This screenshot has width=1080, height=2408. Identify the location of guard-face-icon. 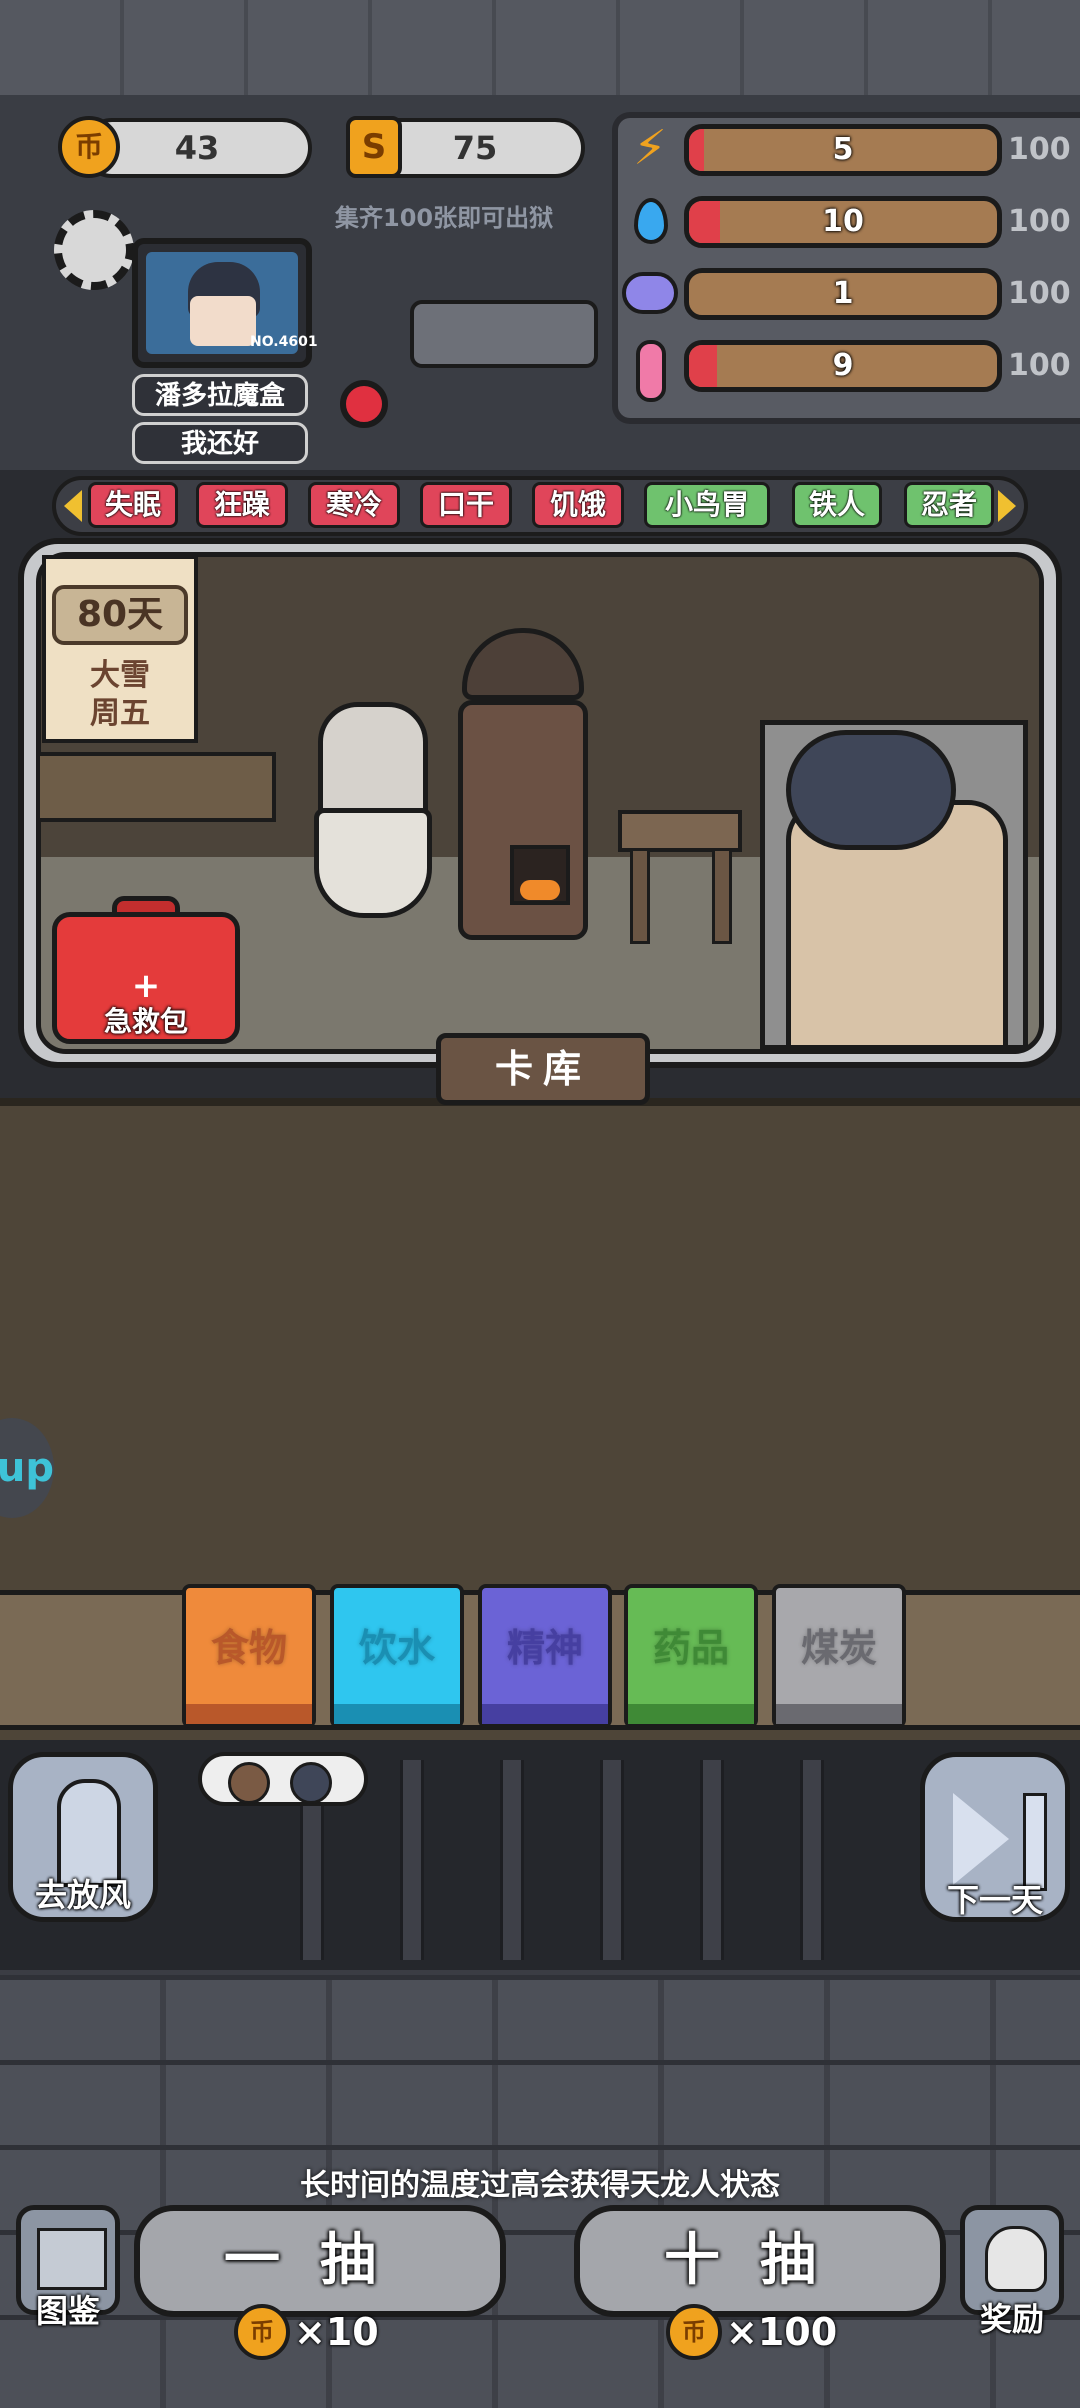
(311, 1783).